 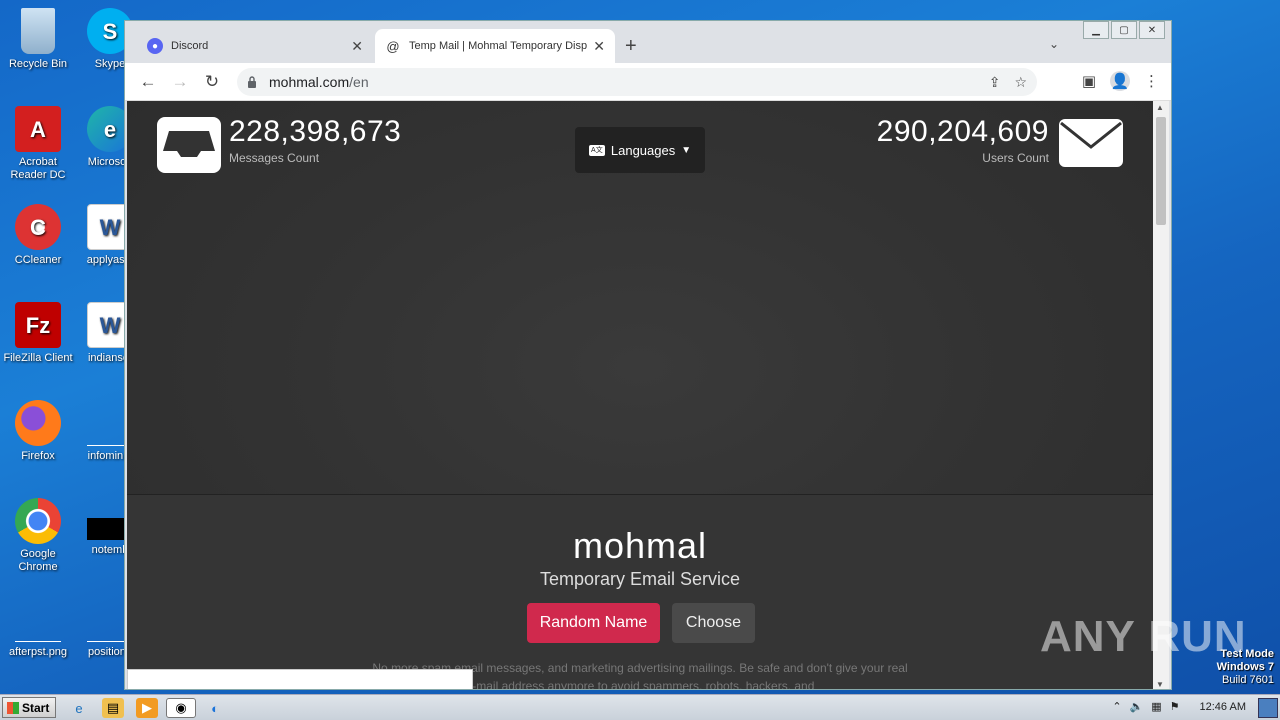 I want to click on desktop-icon-acrobat: A Acrobat Reader DC, so click(x=38, y=144).